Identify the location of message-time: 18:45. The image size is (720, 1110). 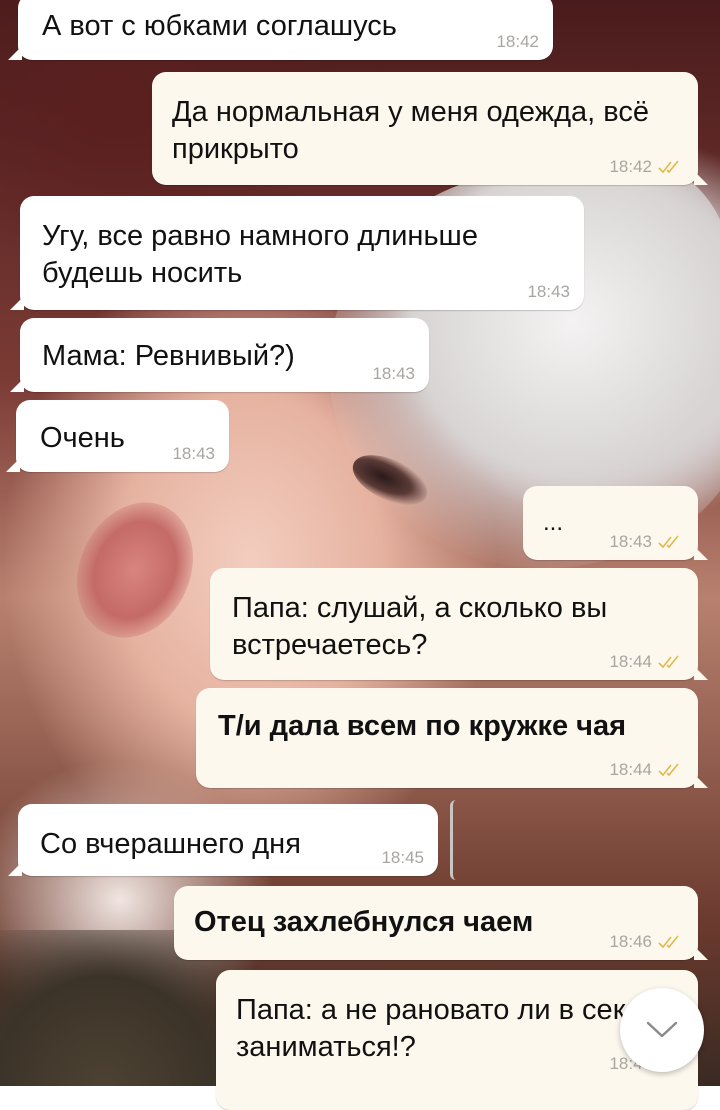
(402, 857).